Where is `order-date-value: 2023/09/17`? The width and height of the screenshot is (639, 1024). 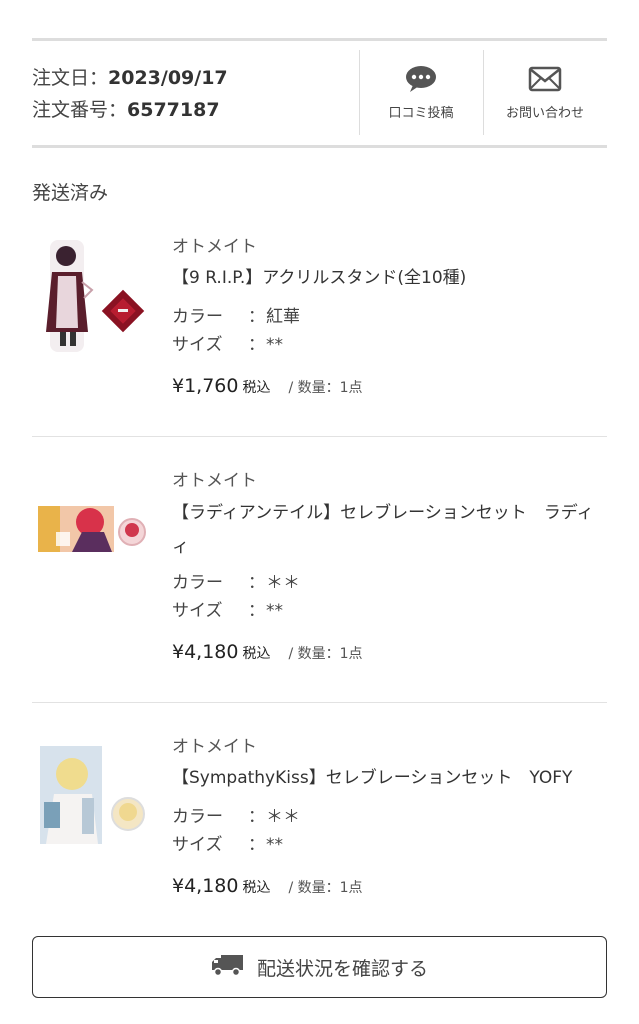
order-date-value: 2023/09/17 is located at coordinates (168, 78).